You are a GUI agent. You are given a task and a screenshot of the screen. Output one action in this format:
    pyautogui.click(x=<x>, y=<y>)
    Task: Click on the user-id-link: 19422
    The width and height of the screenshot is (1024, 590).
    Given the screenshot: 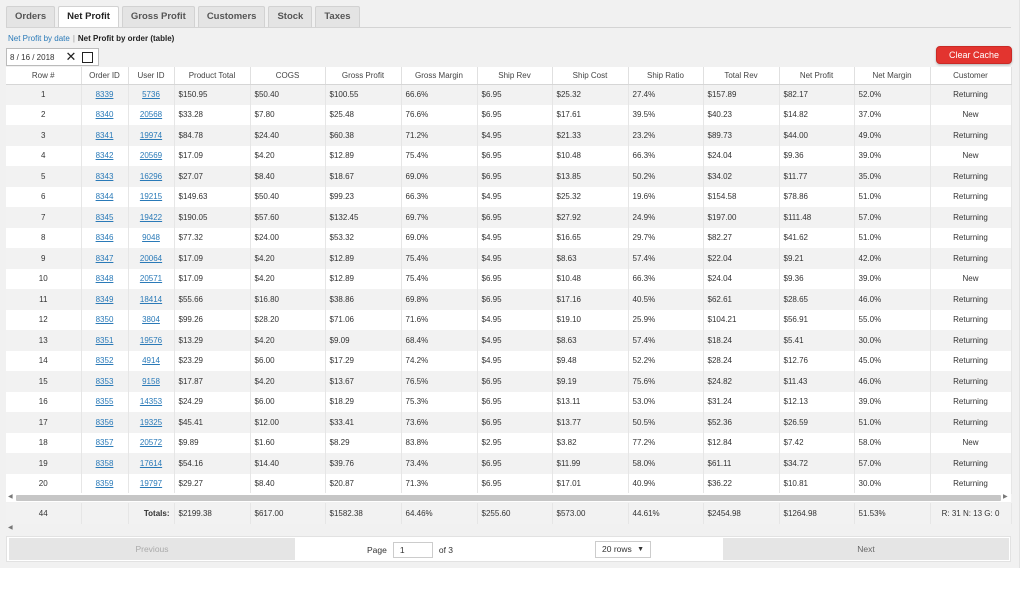 What is the action you would take?
    pyautogui.click(x=151, y=217)
    